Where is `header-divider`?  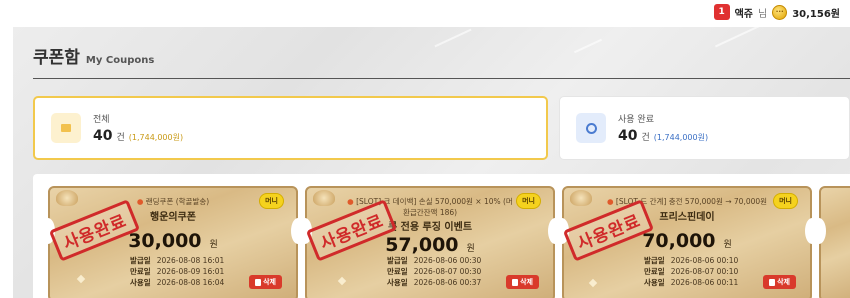 header-divider is located at coordinates (441, 78).